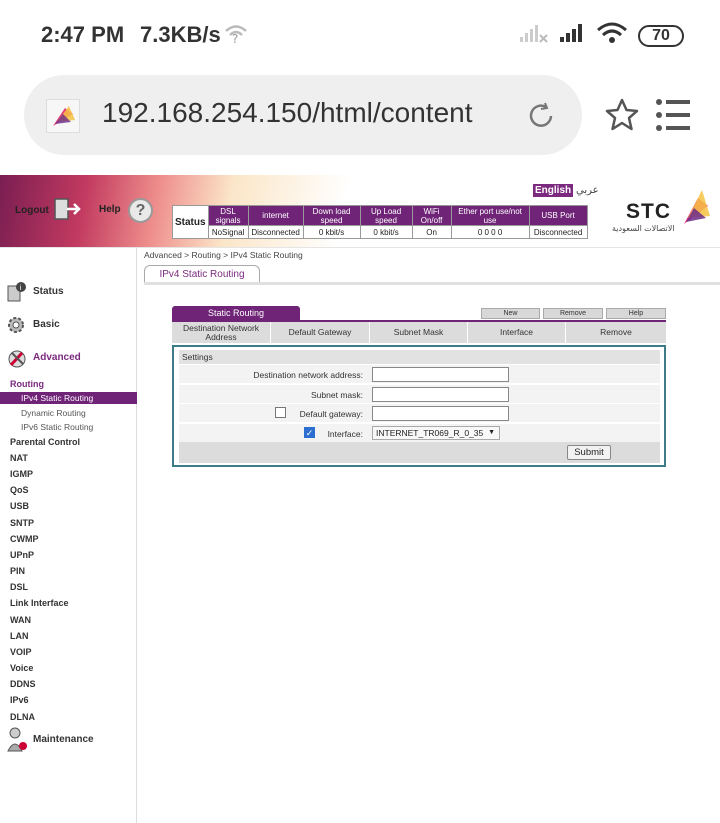  I want to click on status-table-label: Status, so click(190, 222).